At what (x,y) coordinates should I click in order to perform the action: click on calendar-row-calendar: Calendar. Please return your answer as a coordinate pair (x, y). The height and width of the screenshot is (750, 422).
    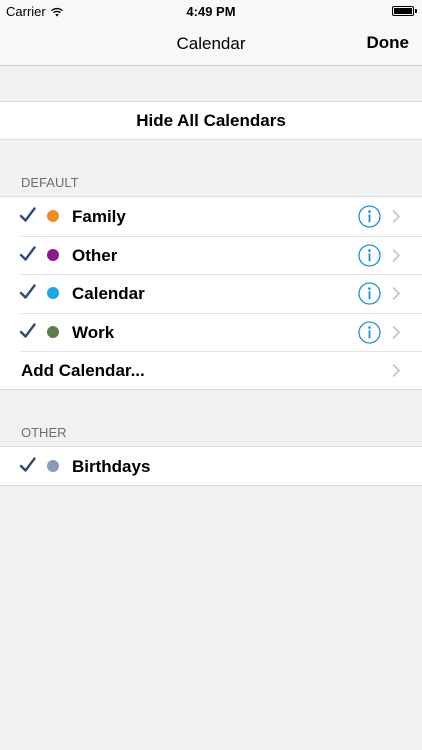
    Looking at the image, I should click on (211, 293).